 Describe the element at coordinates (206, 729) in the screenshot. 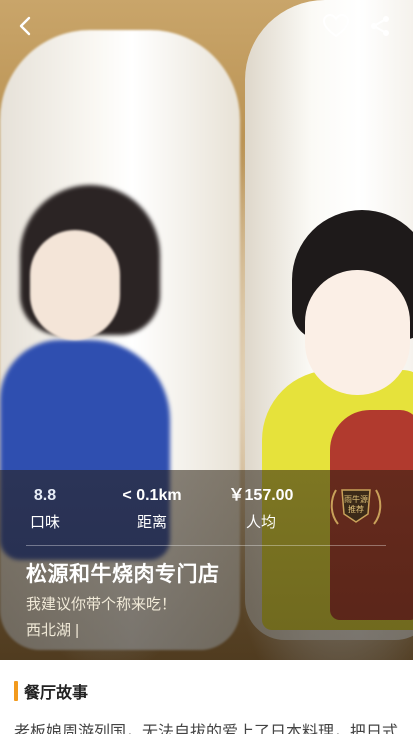

I see `story-text: 老板娘周游列国，无法自拔的爱上了日本料理，把日式` at that location.